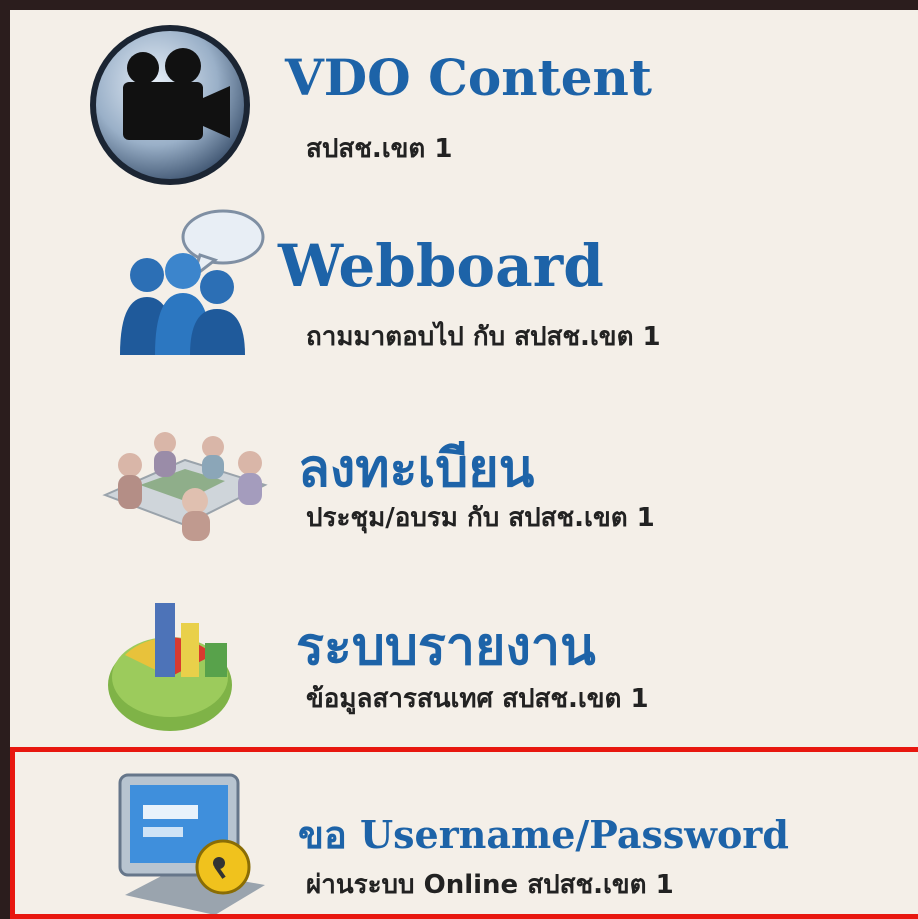  I want to click on webboard-people-icon, so click(190, 287).